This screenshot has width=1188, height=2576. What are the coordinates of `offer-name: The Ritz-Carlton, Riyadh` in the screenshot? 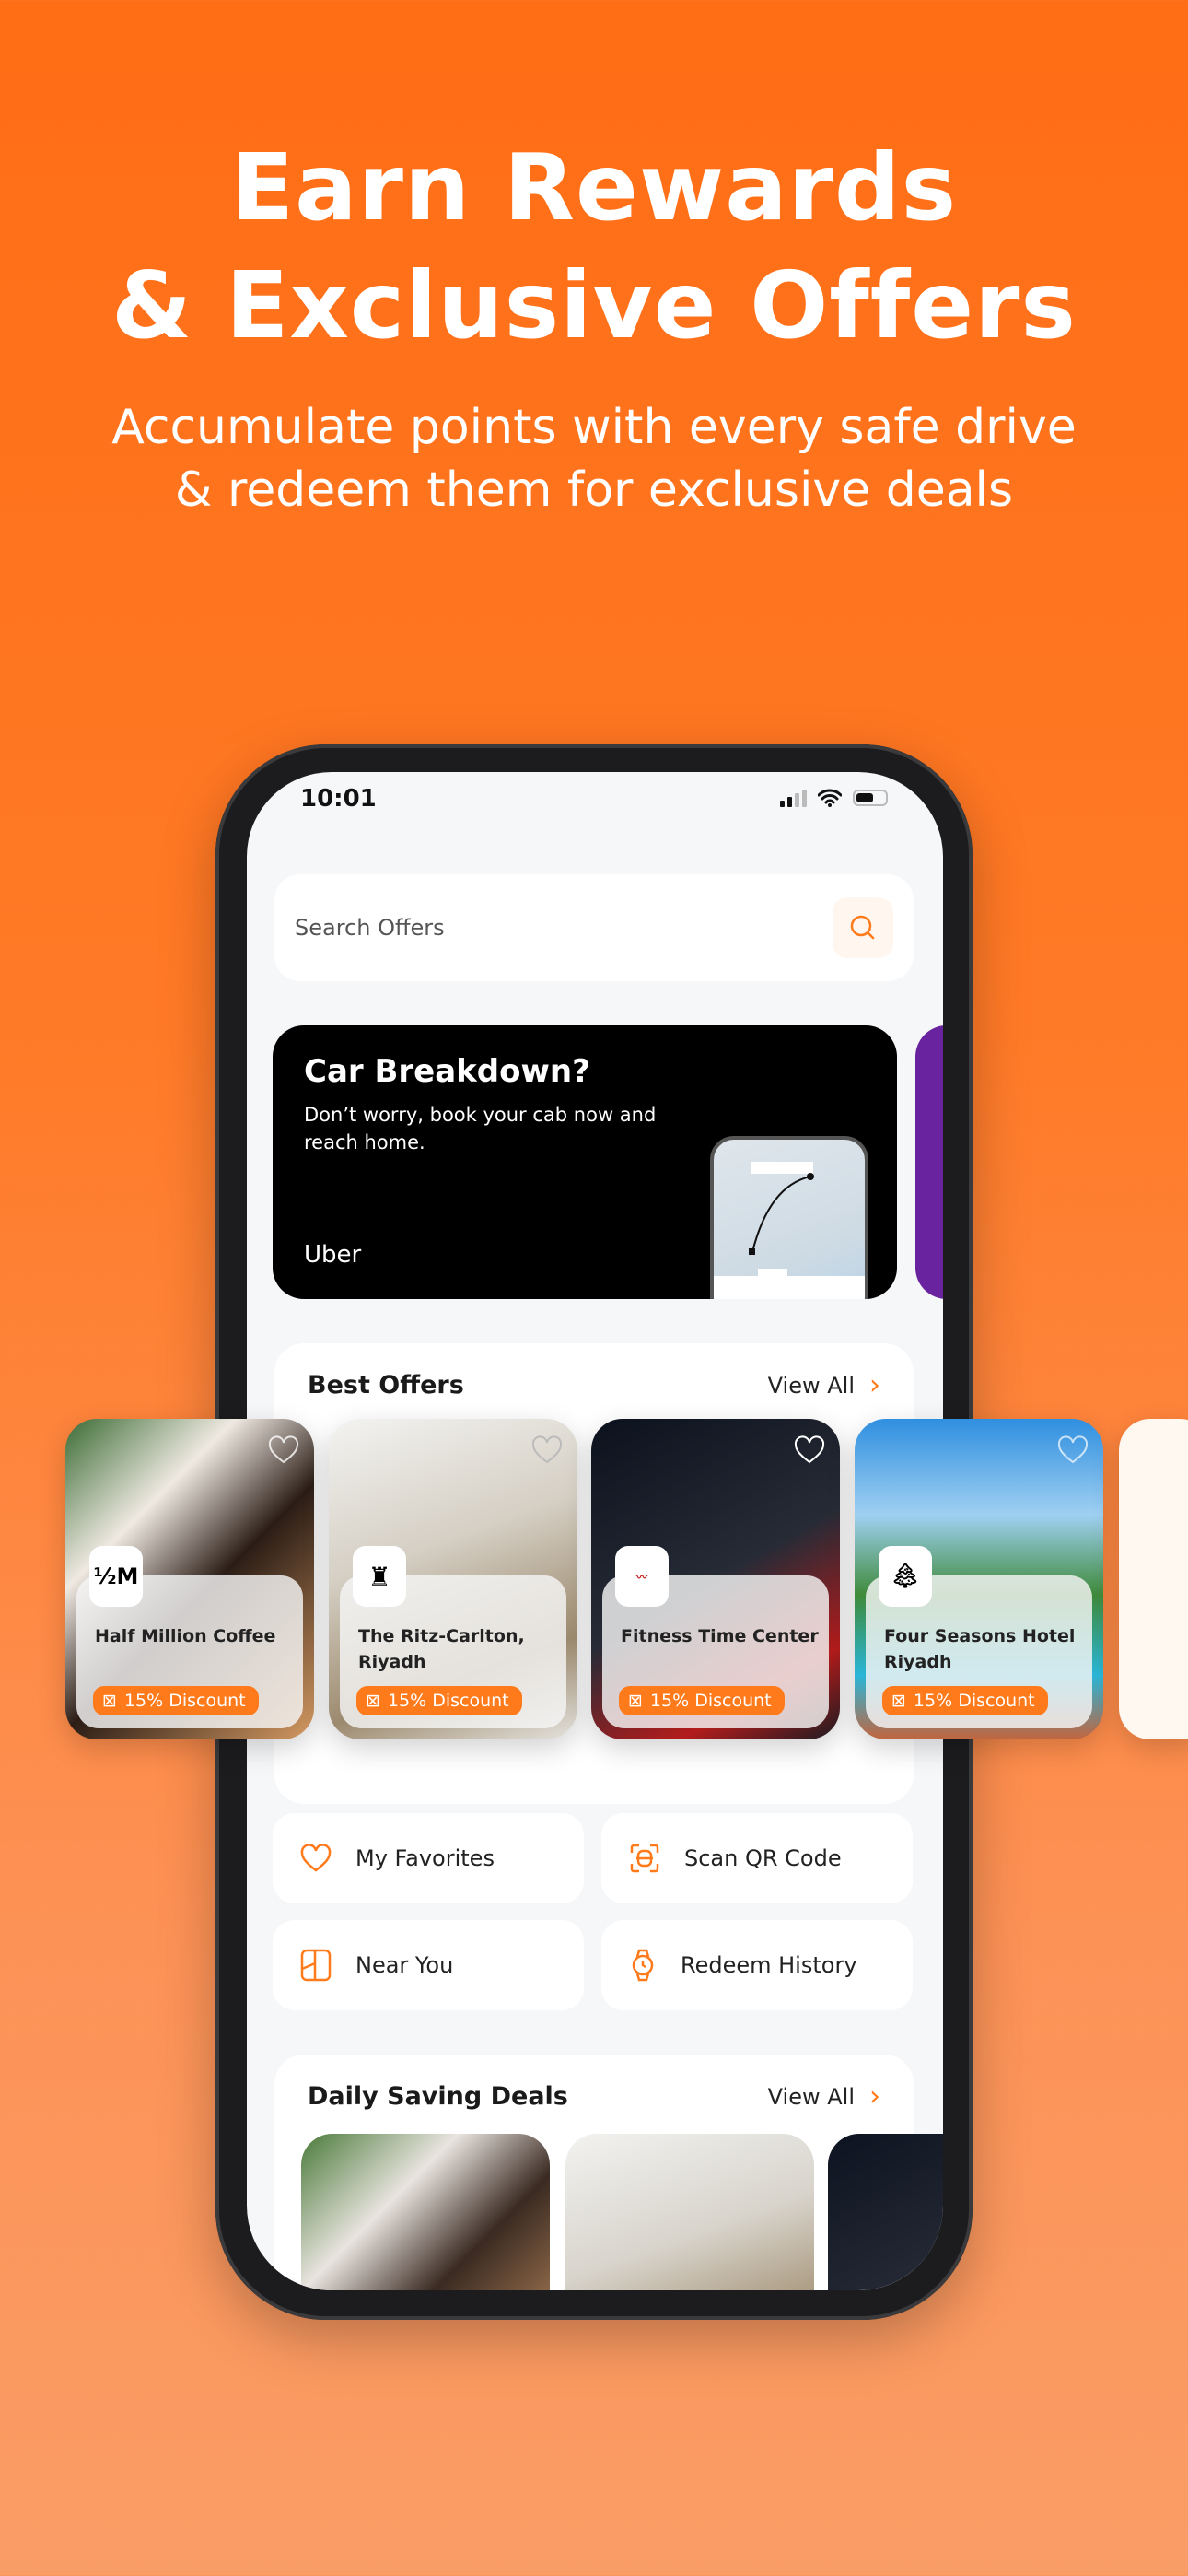 It's located at (441, 1649).